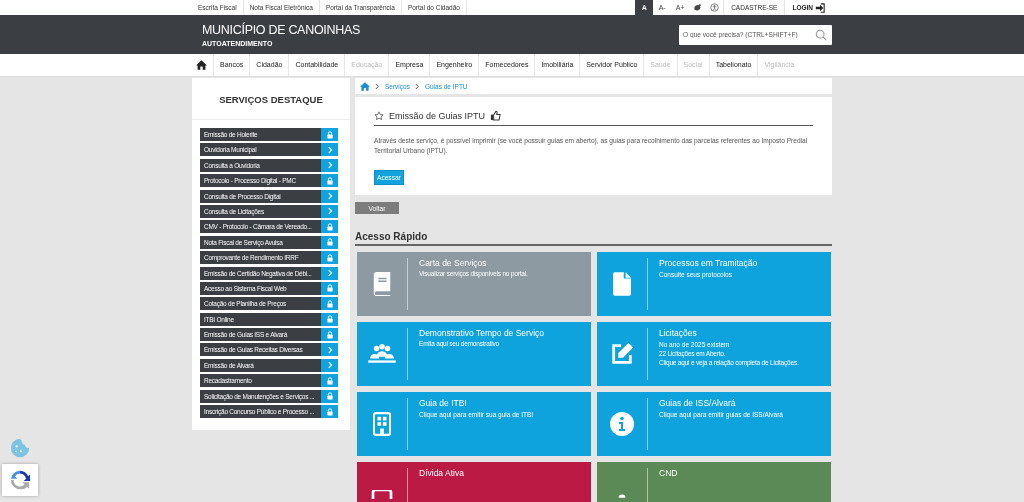 The image size is (1024, 502). I want to click on file-icon, so click(622, 284).